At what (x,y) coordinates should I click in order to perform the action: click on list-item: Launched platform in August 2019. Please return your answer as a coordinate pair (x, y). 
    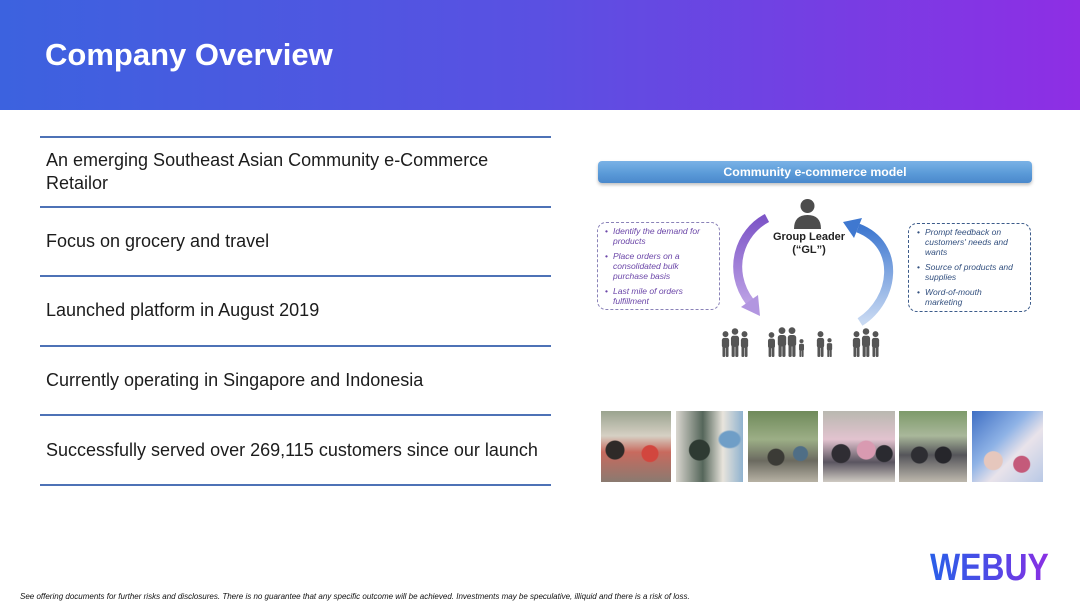
    Looking at the image, I should click on (295, 310).